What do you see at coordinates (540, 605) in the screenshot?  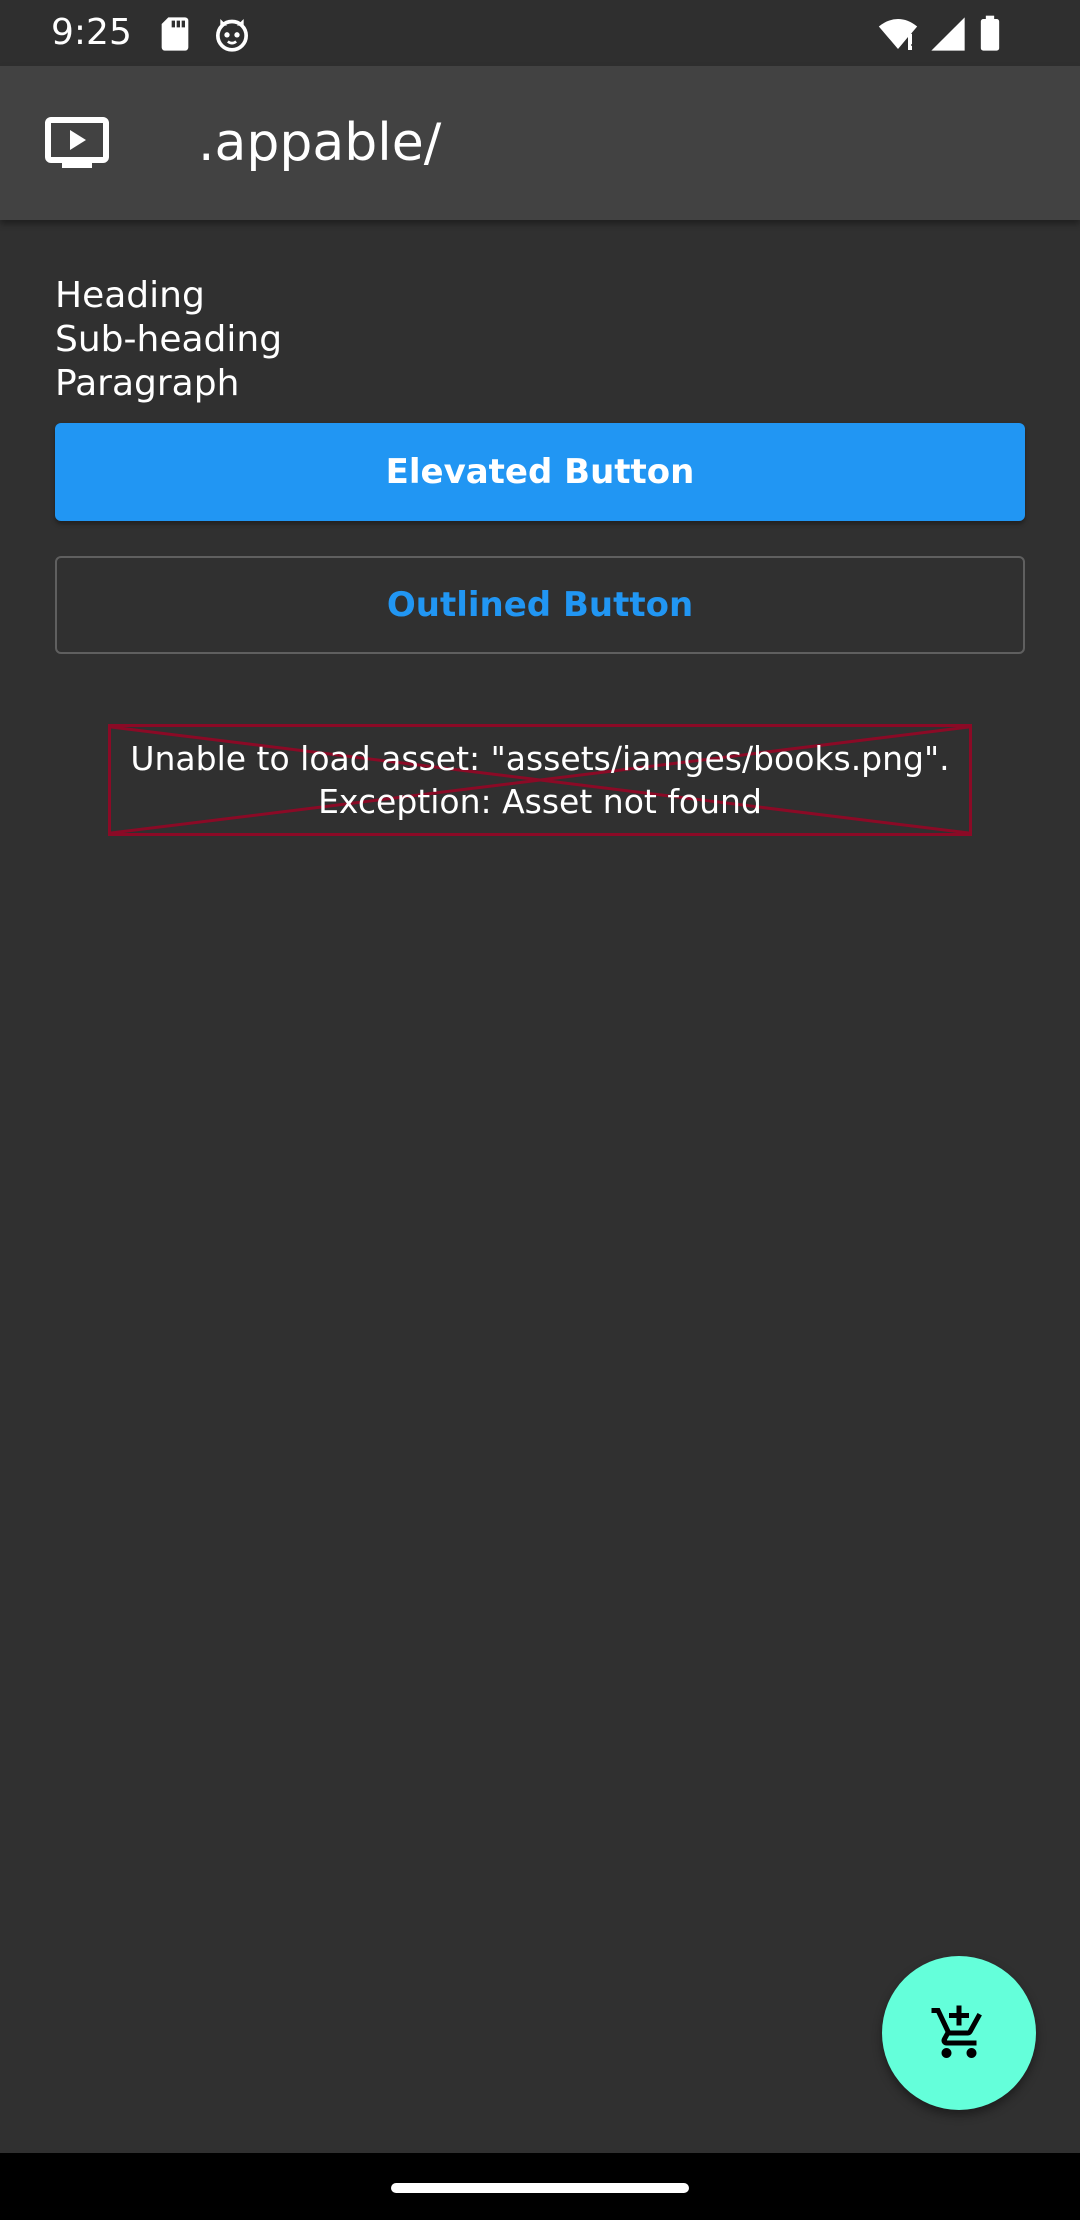 I see `outlined-button: Outlined Button` at bounding box center [540, 605].